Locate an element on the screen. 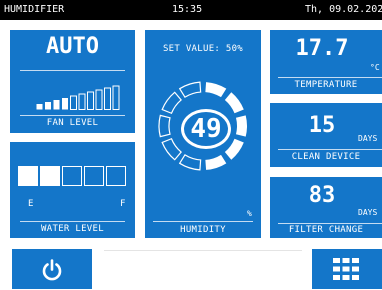 Image resolution: width=382 pixels, height=290 pixels. fan-level-label: FAN LEVEL is located at coordinates (72, 123).